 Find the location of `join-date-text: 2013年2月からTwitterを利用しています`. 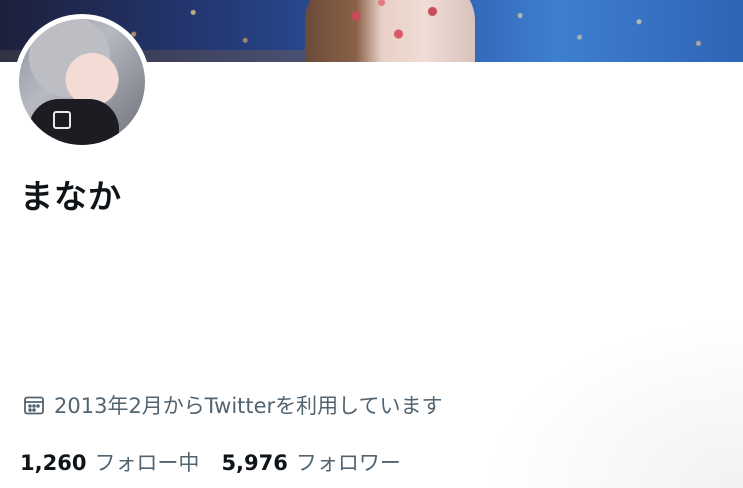

join-date-text: 2013年2月からTwitterを利用しています is located at coordinates (248, 406).